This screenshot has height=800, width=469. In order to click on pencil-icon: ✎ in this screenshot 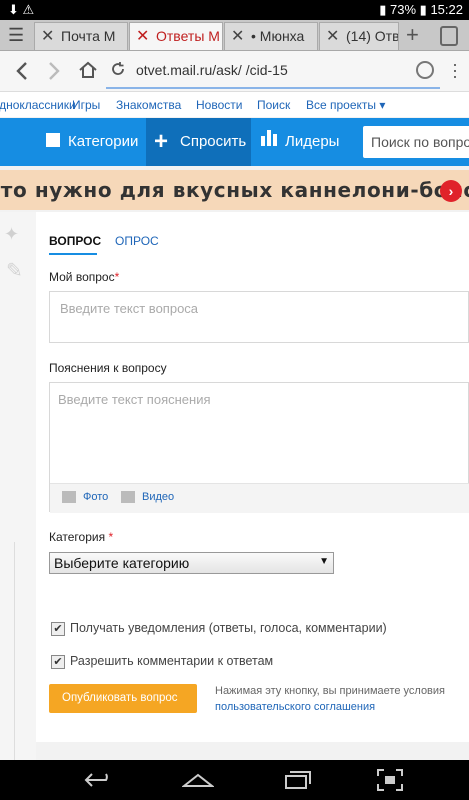, I will do `click(14, 271)`.